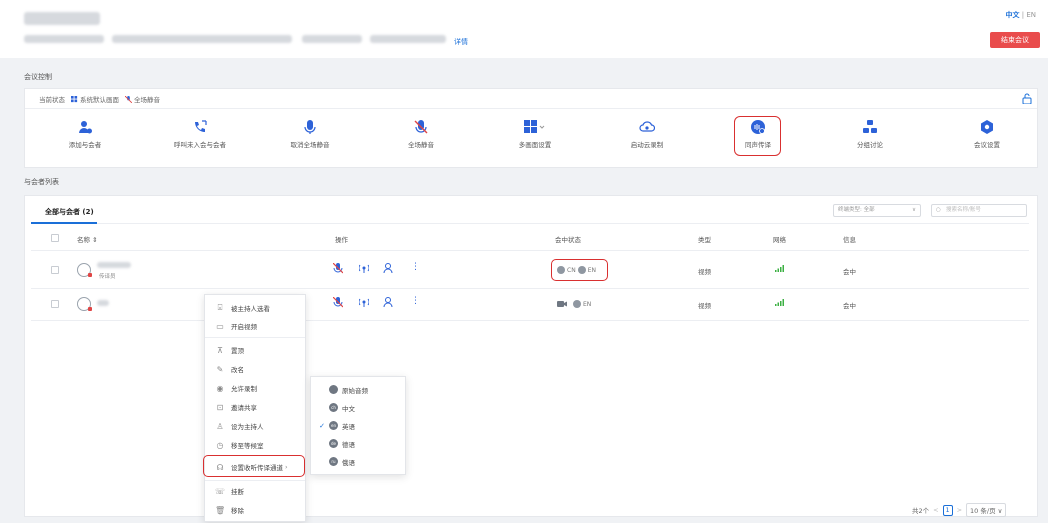  What do you see at coordinates (244, 327) in the screenshot?
I see `menu-item-label: 开启视频` at bounding box center [244, 327].